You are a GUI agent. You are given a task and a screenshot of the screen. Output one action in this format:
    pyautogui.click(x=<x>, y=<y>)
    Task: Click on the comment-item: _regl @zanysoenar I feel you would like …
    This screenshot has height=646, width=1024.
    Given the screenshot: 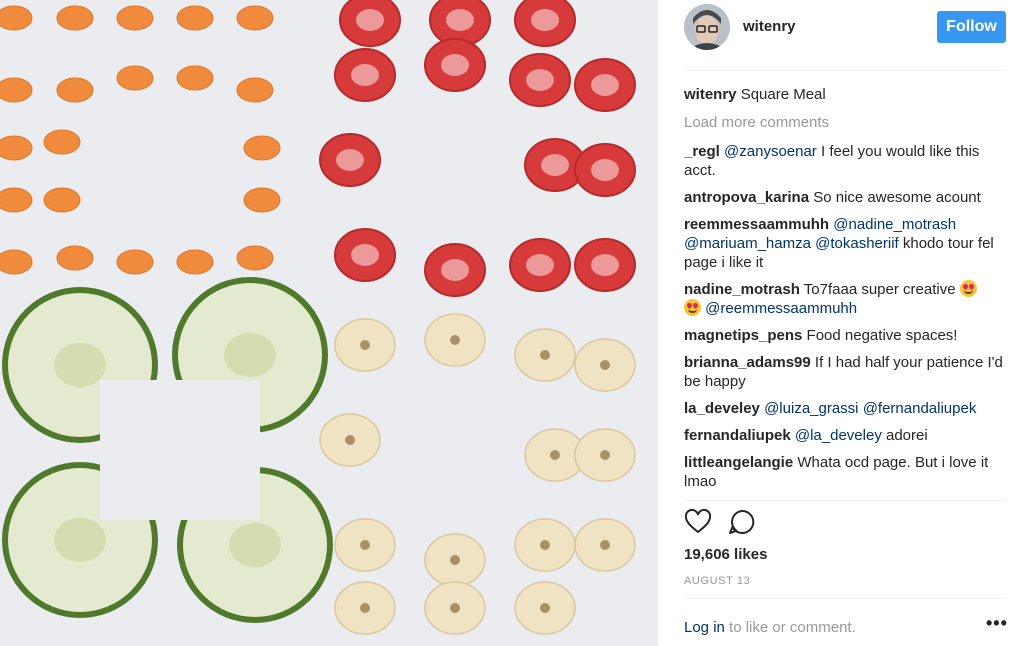 What is the action you would take?
    pyautogui.click(x=847, y=161)
    